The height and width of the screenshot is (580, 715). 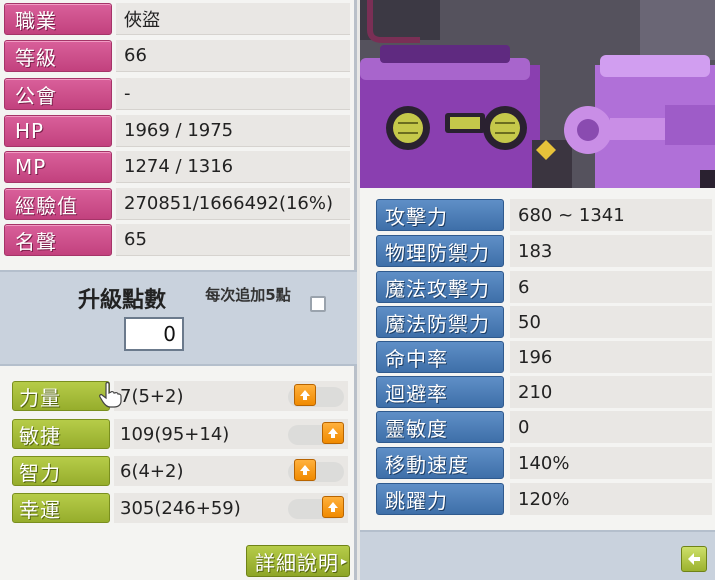 I want to click on info-value: 270851/1666492(16%), so click(x=233, y=204).